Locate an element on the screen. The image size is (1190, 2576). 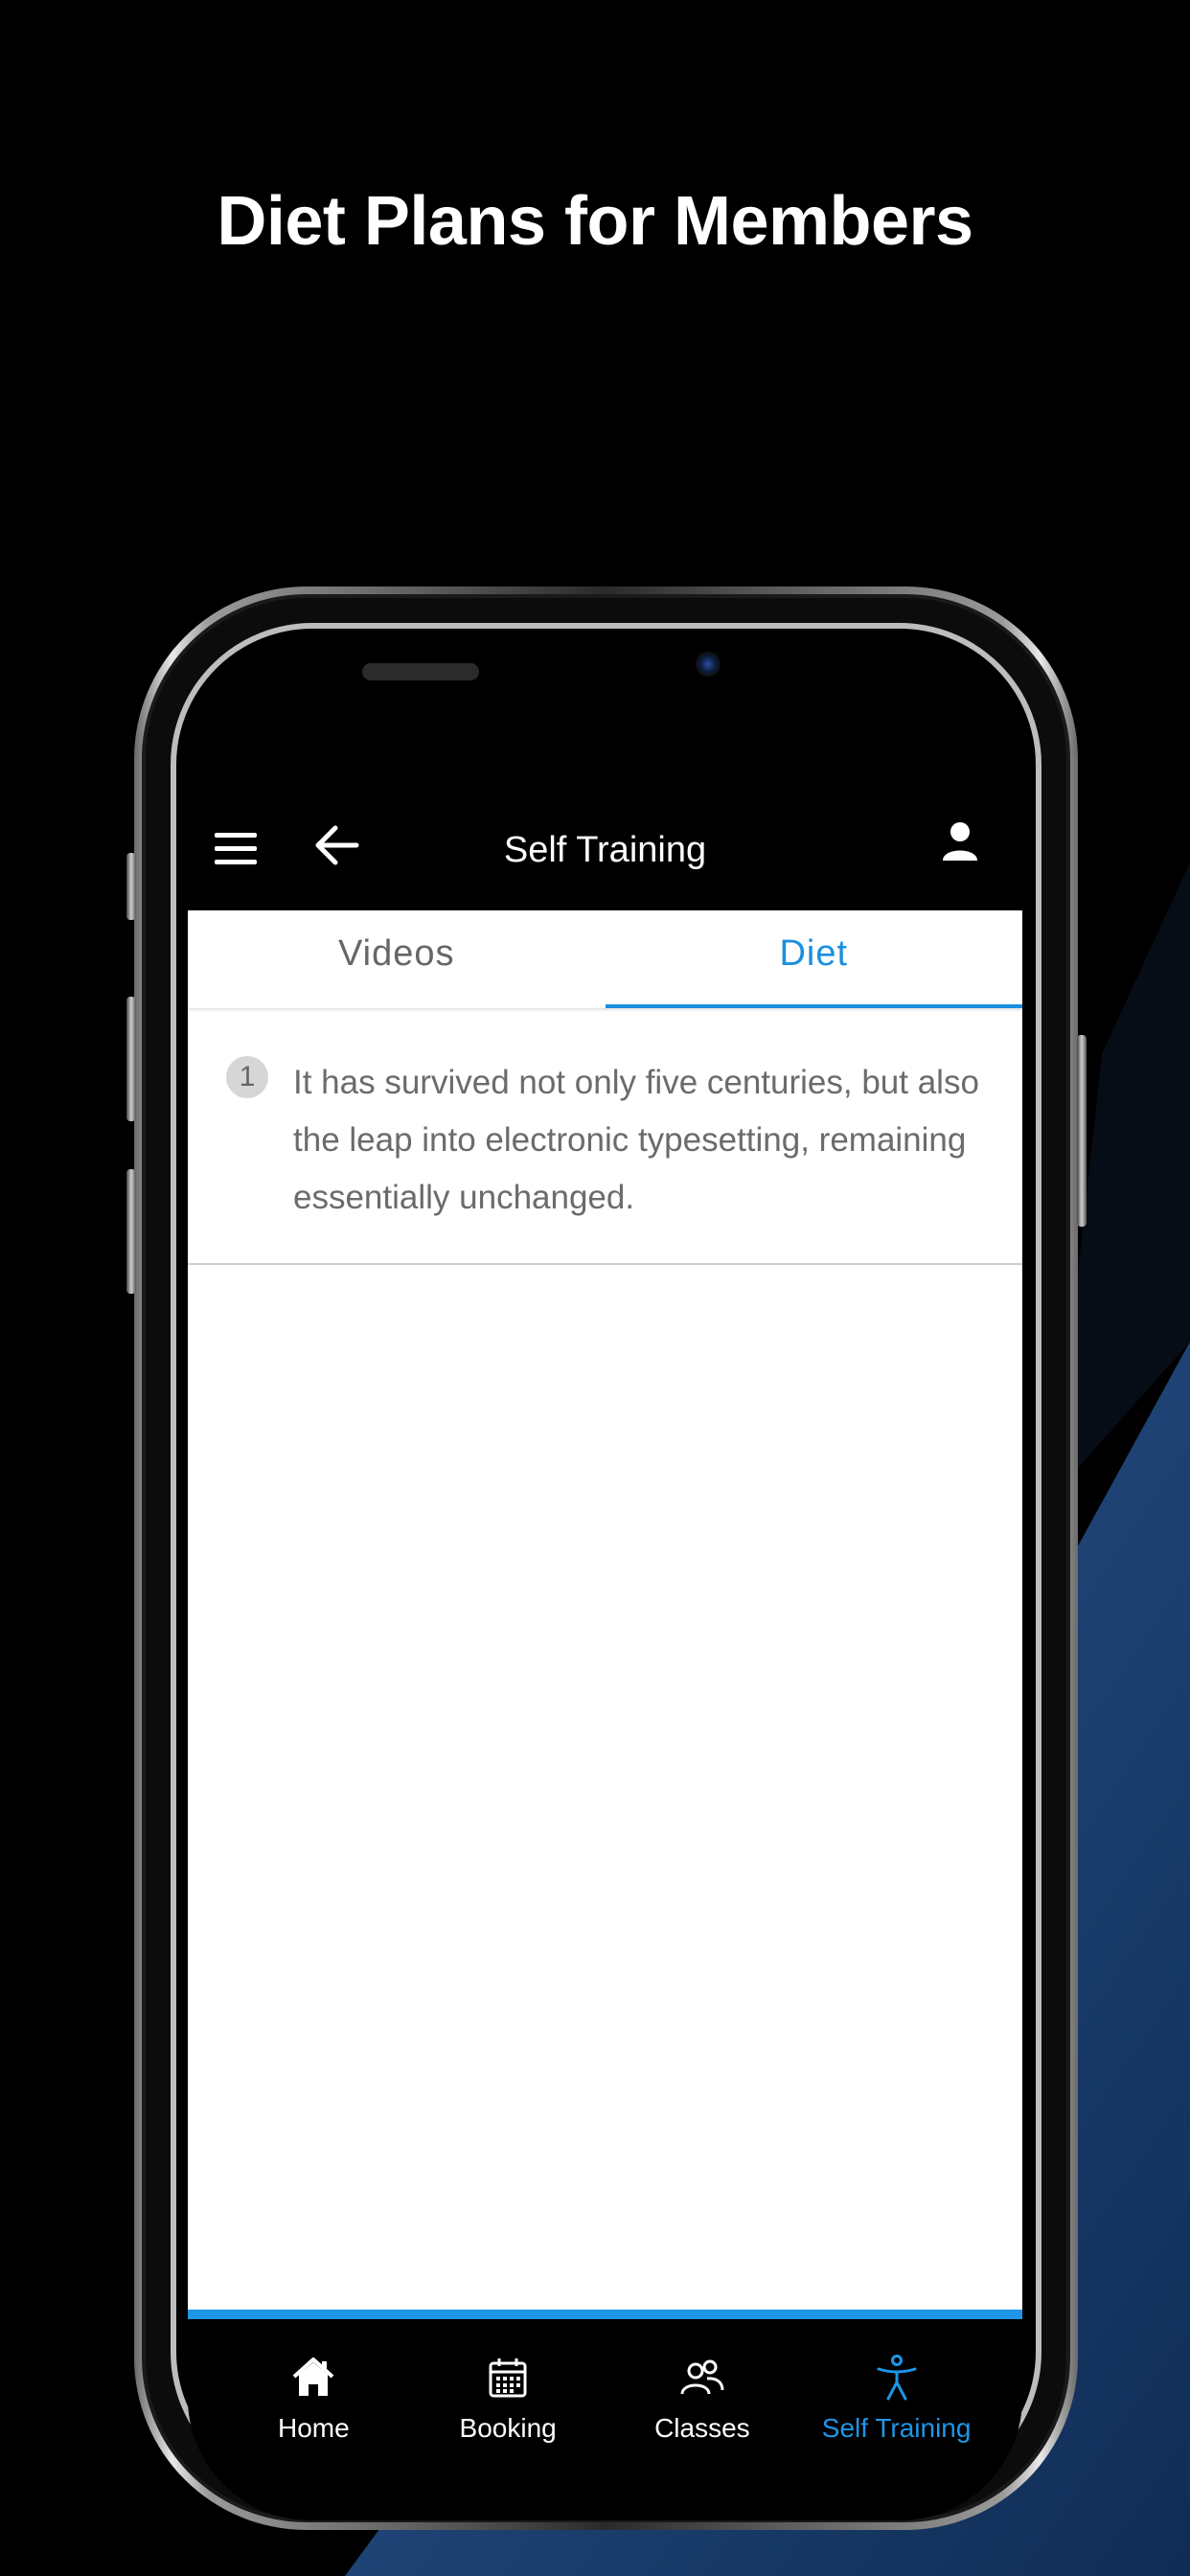
tab-bar: Videos Diet is located at coordinates (605, 959).